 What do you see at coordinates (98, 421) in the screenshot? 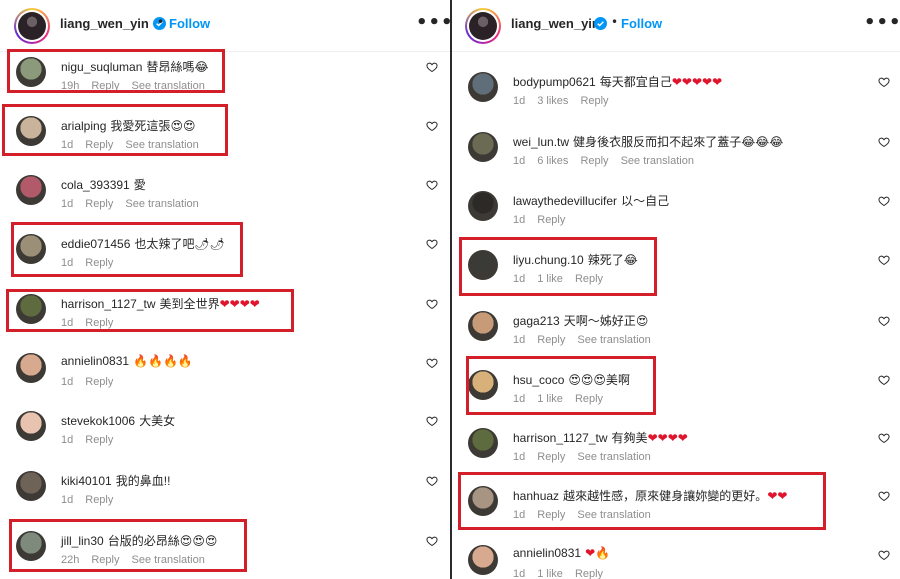
I see `commenter-username: stevekok1006` at bounding box center [98, 421].